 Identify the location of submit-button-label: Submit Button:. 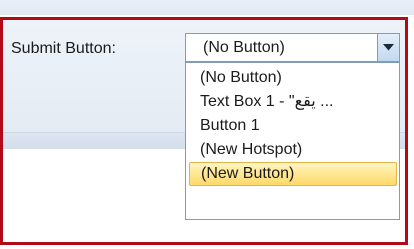
(63, 48).